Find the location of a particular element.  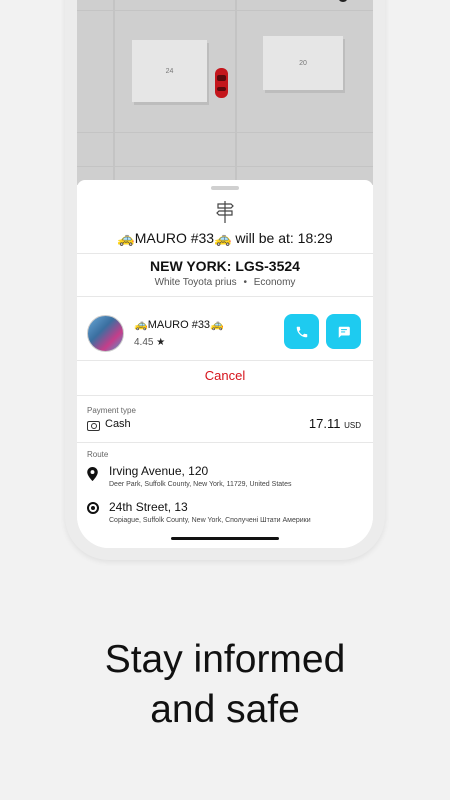

eta-text: 🚕MAURO #33🚕 will be at: 18:29 is located at coordinates (225, 238).